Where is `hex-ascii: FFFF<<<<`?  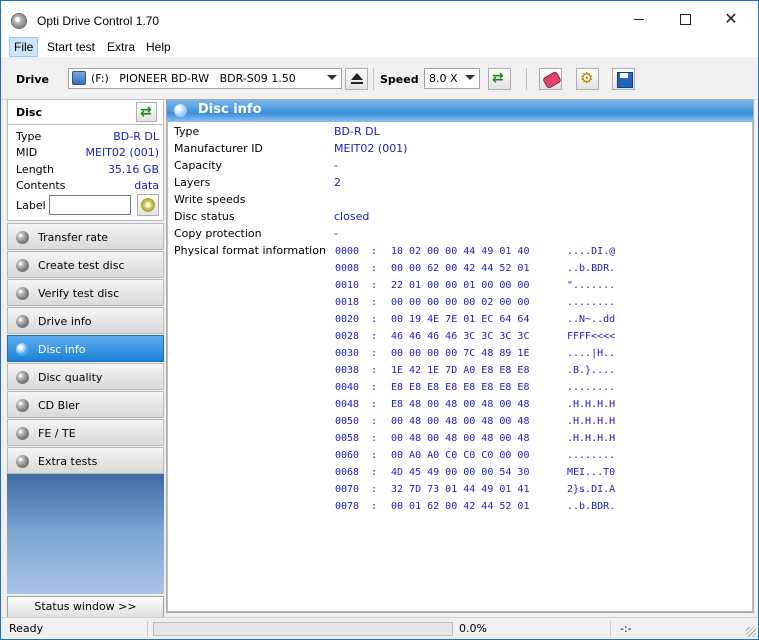 hex-ascii: FFFF<<<< is located at coordinates (591, 336).